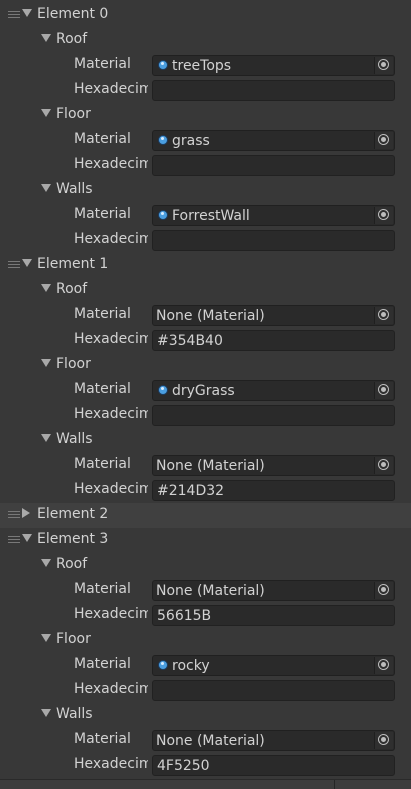 Image resolution: width=411 pixels, height=789 pixels. Describe the element at coordinates (273, 215) in the screenshot. I see `material-object-field: ForrestWall` at that location.